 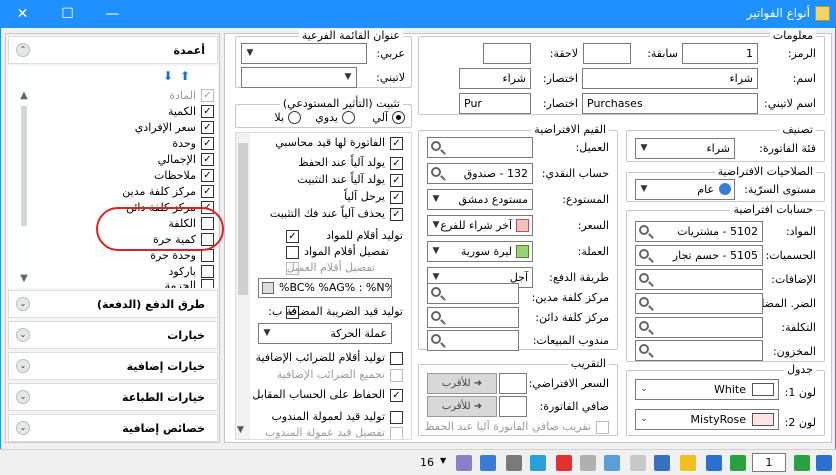 I want to click on cash-account-lookup: 132 - صندوق, so click(x=480, y=173).